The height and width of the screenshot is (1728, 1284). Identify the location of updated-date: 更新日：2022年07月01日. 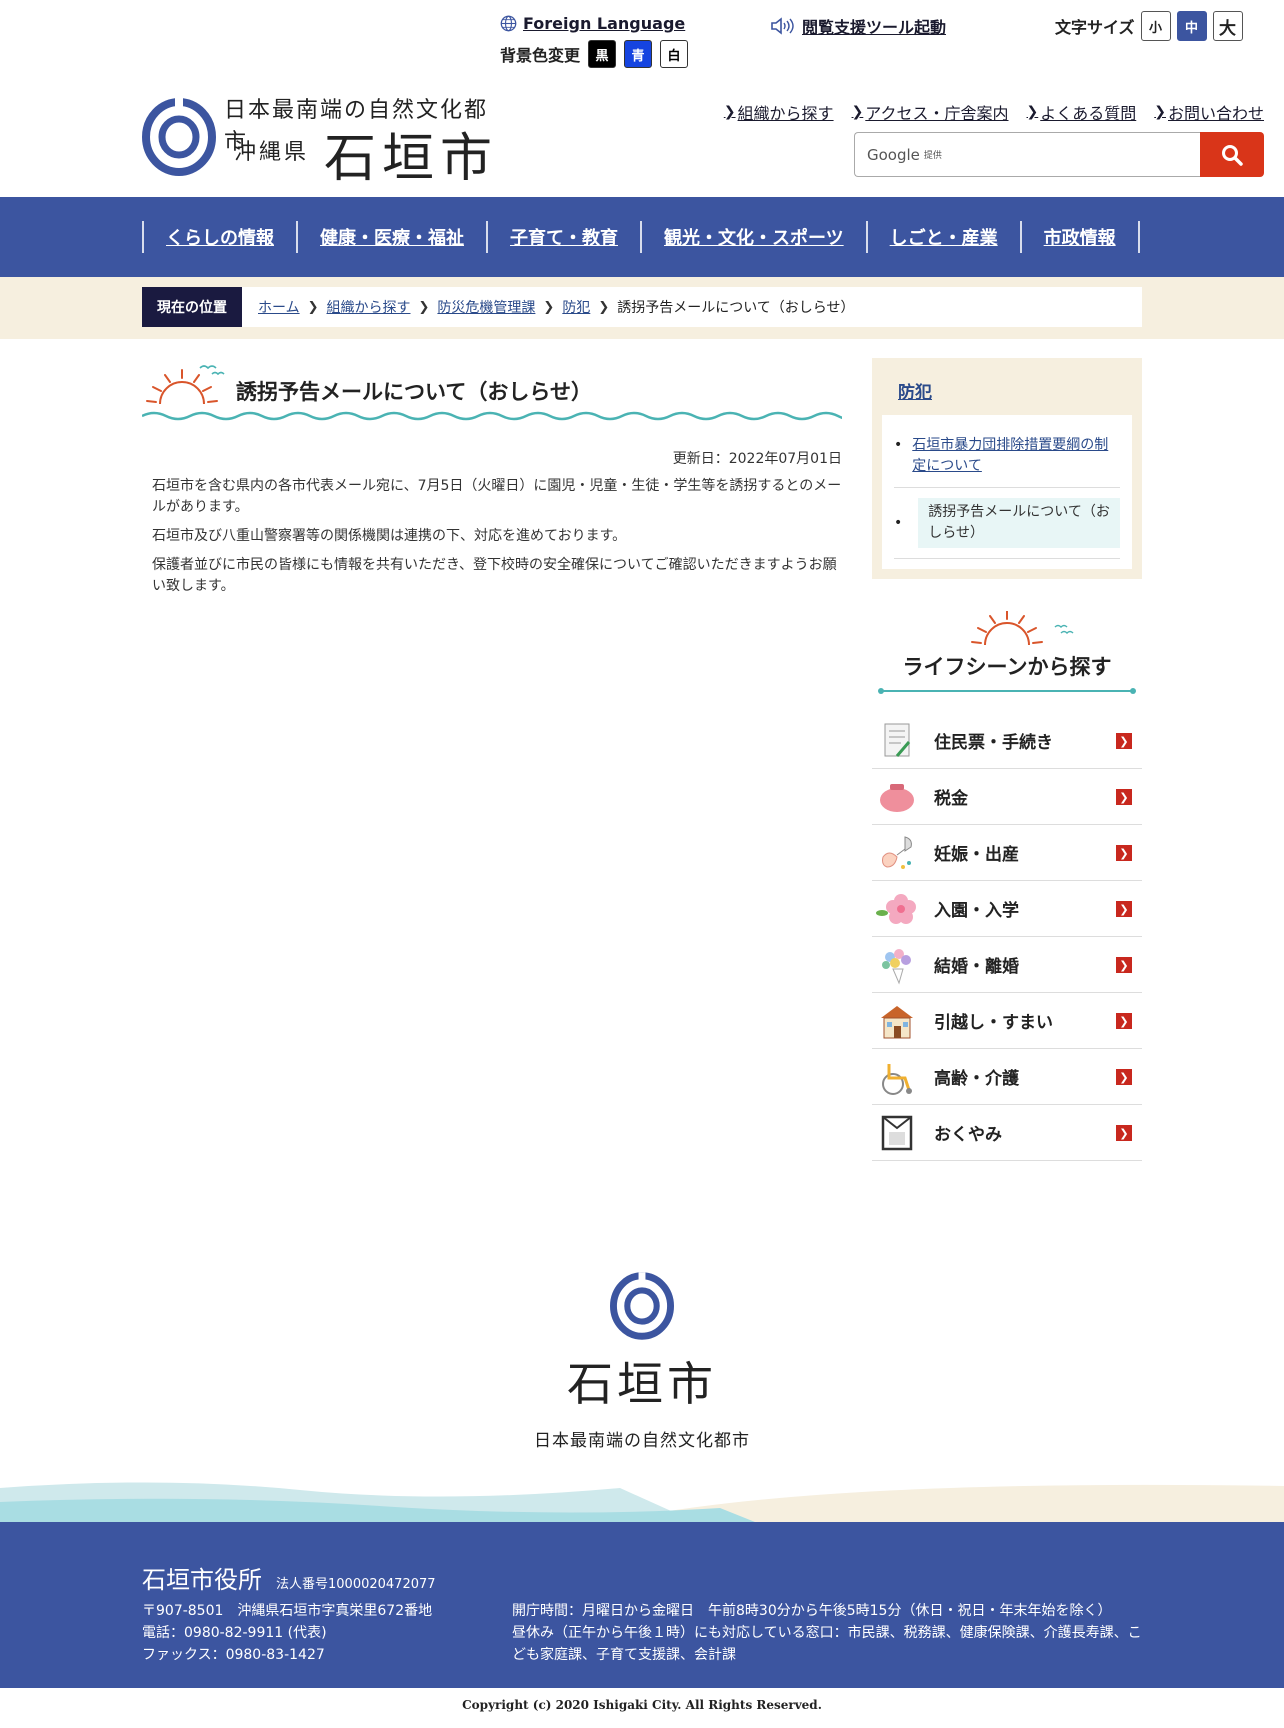
(757, 459).